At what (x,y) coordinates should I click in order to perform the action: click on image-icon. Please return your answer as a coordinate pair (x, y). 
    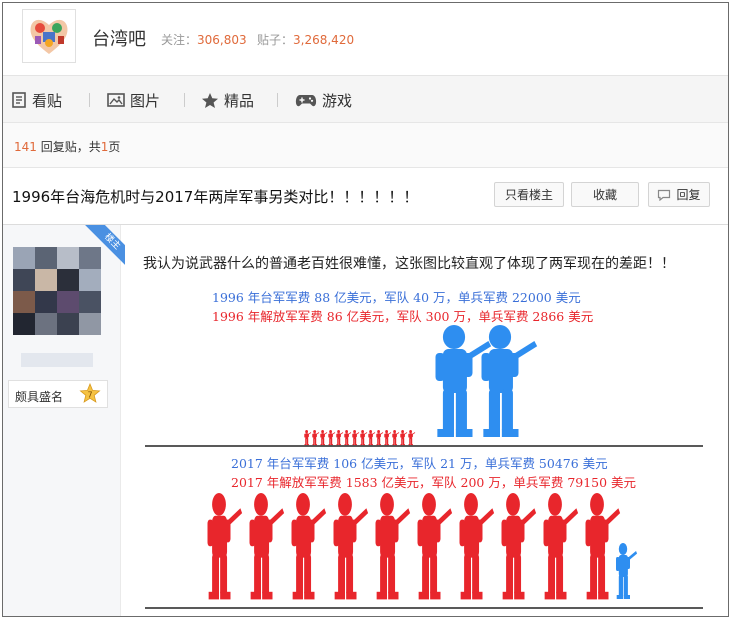
    Looking at the image, I should click on (116, 100).